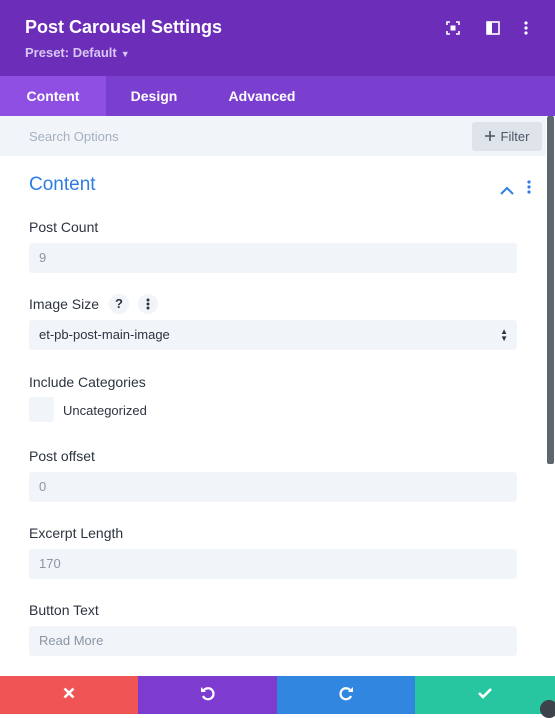 The width and height of the screenshot is (555, 718). What do you see at coordinates (273, 487) in the screenshot?
I see `post-offset-input: 0` at bounding box center [273, 487].